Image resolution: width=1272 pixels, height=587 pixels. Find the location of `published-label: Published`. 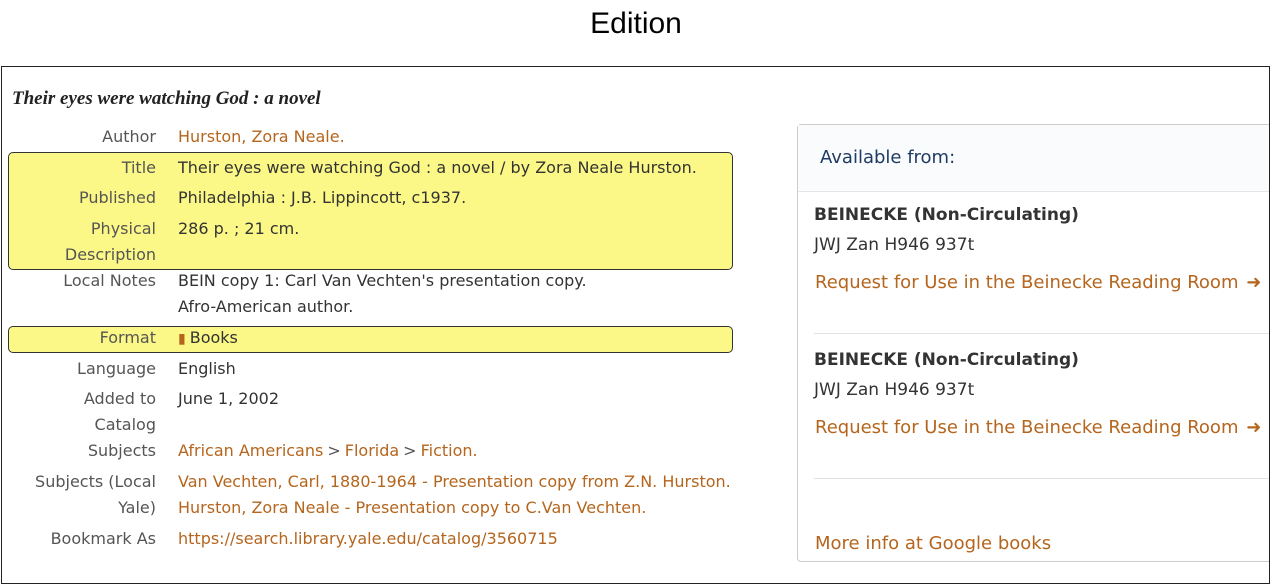

published-label: Published is located at coordinates (117, 197).